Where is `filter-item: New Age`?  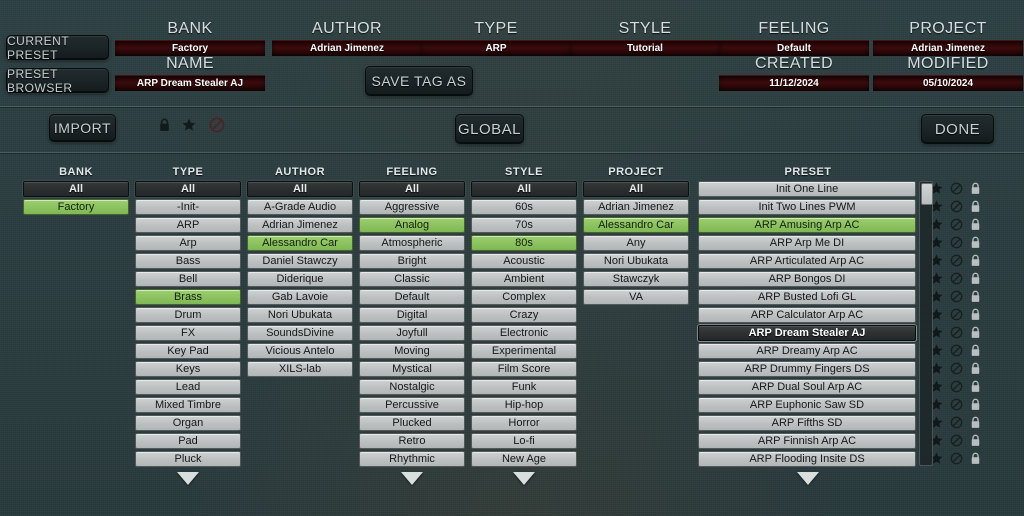
filter-item: New Age is located at coordinates (524, 459).